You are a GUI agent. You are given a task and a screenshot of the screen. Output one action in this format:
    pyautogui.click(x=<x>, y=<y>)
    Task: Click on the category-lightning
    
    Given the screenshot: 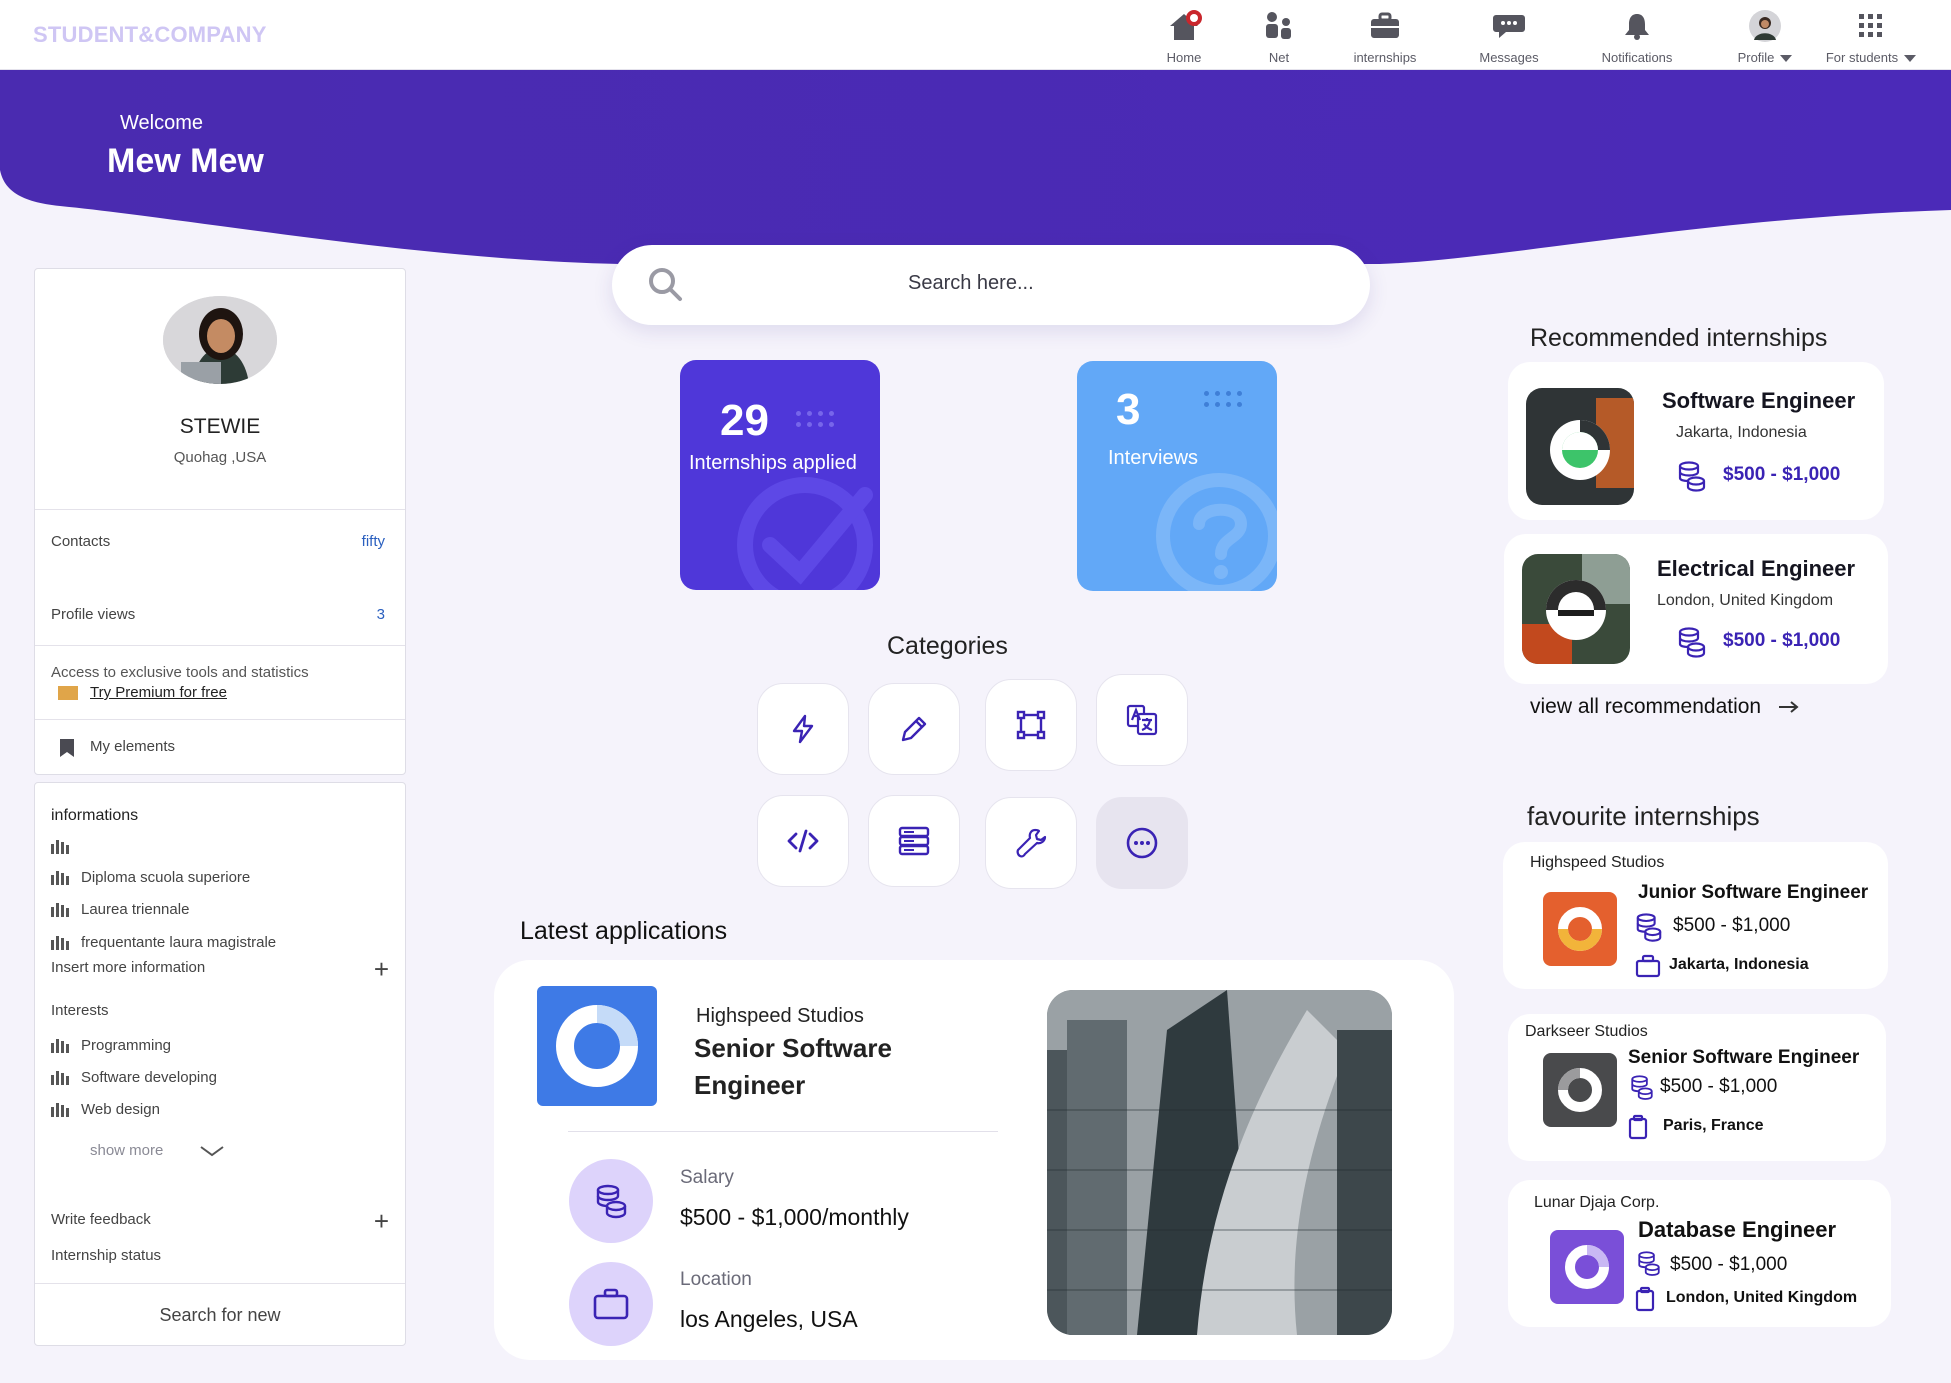 What is the action you would take?
    pyautogui.click(x=803, y=729)
    